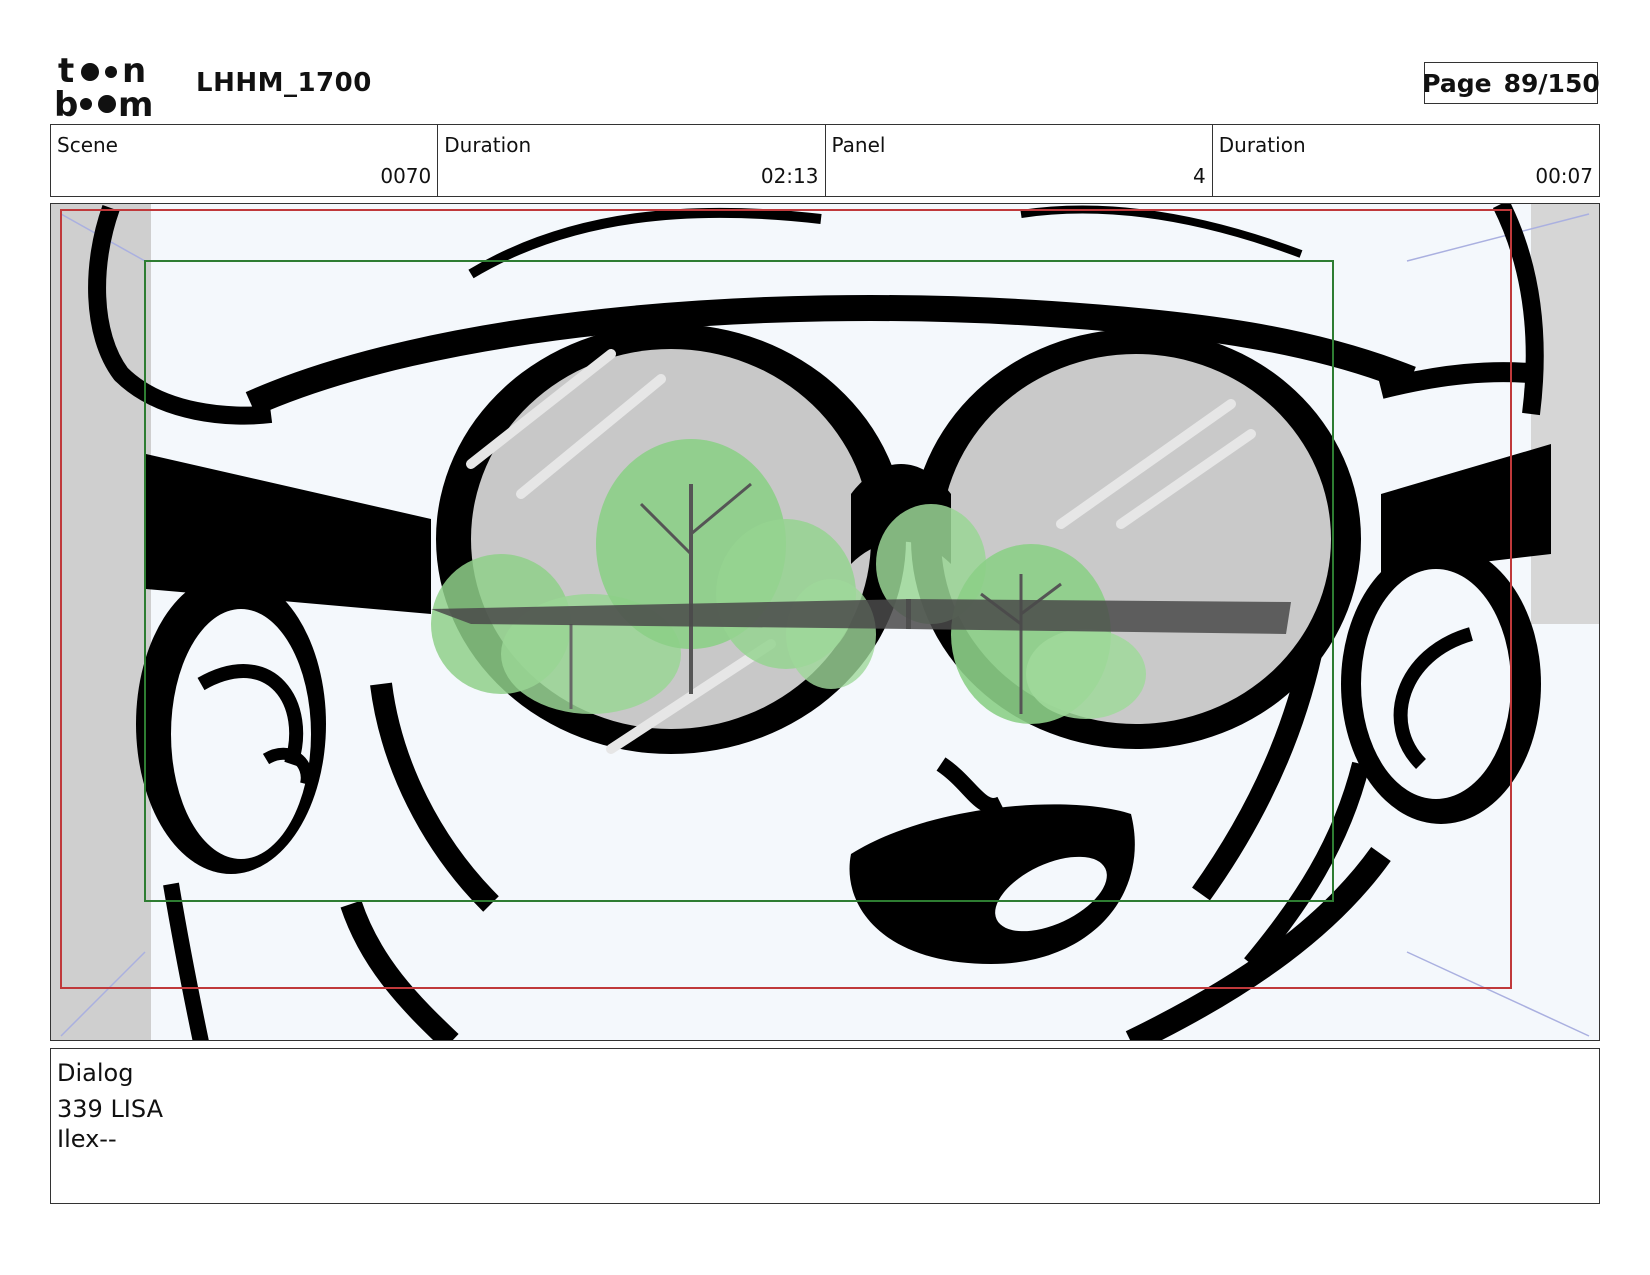  Describe the element at coordinates (1019, 160) in the screenshot. I see `panel-cell: Panel 4` at that location.